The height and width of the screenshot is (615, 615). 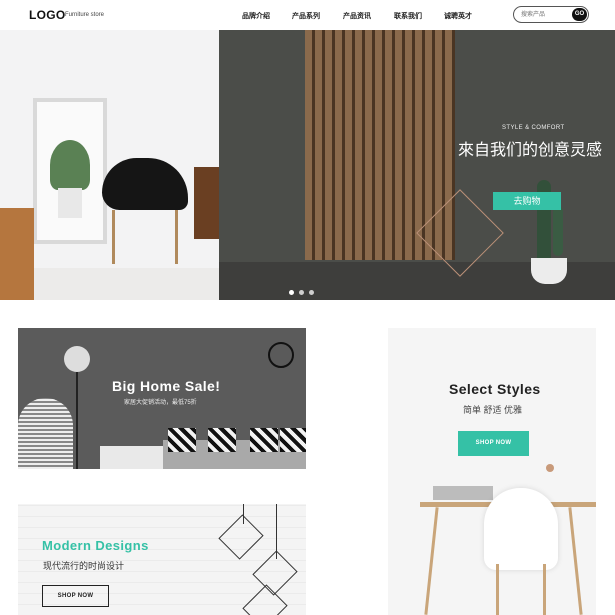 What do you see at coordinates (493, 443) in the screenshot?
I see `banner-styles-shop-button: SHOP NOW` at bounding box center [493, 443].